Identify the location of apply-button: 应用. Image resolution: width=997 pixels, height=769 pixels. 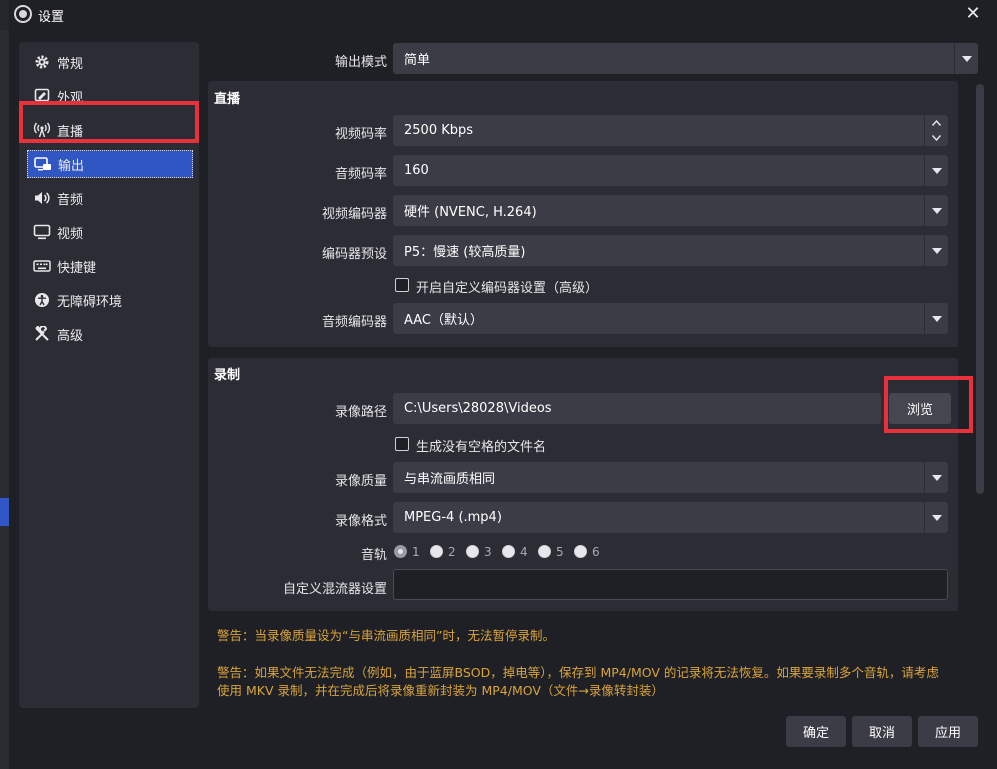
(948, 731).